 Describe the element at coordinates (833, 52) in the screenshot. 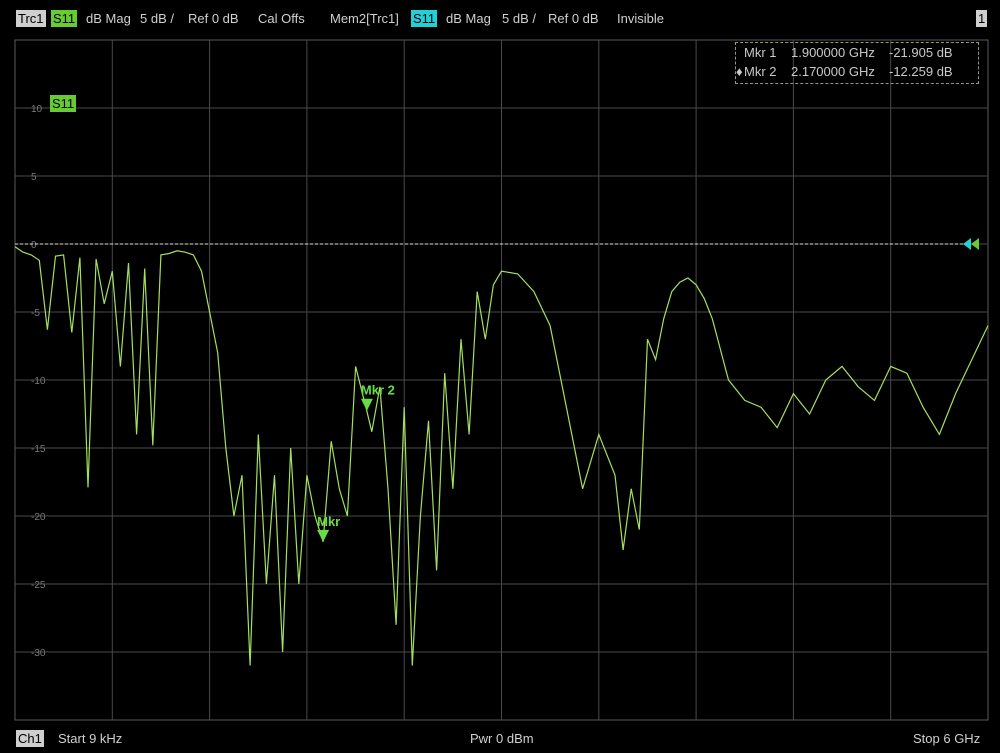

I see `marker-frequency: 1.900000 GHz` at that location.